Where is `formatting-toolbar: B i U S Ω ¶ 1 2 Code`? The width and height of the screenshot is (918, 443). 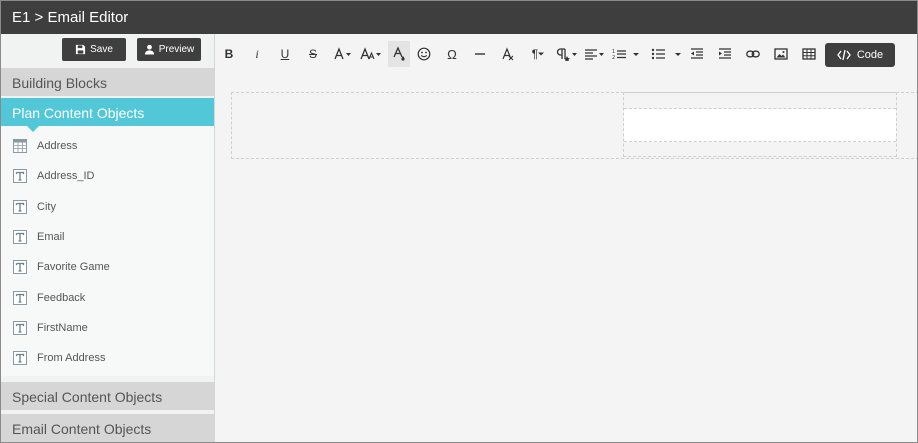 formatting-toolbar: B i U S Ω ¶ 1 2 Code is located at coordinates (566, 54).